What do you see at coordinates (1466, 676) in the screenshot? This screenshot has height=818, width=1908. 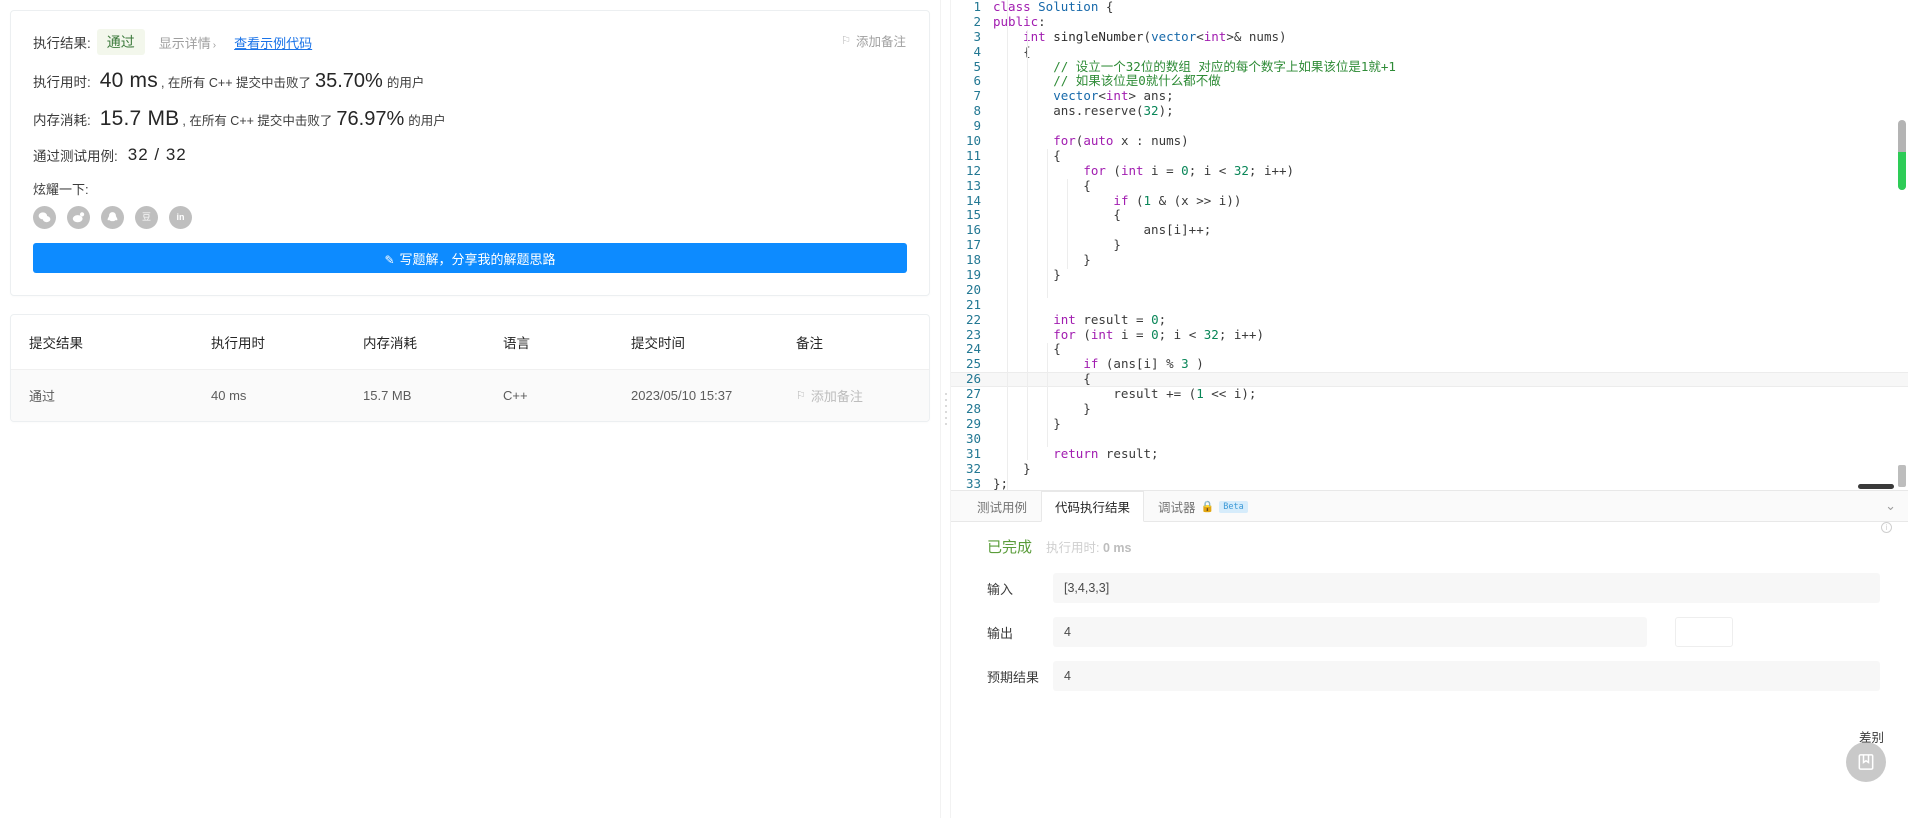 I see `expected-value-box: 4` at bounding box center [1466, 676].